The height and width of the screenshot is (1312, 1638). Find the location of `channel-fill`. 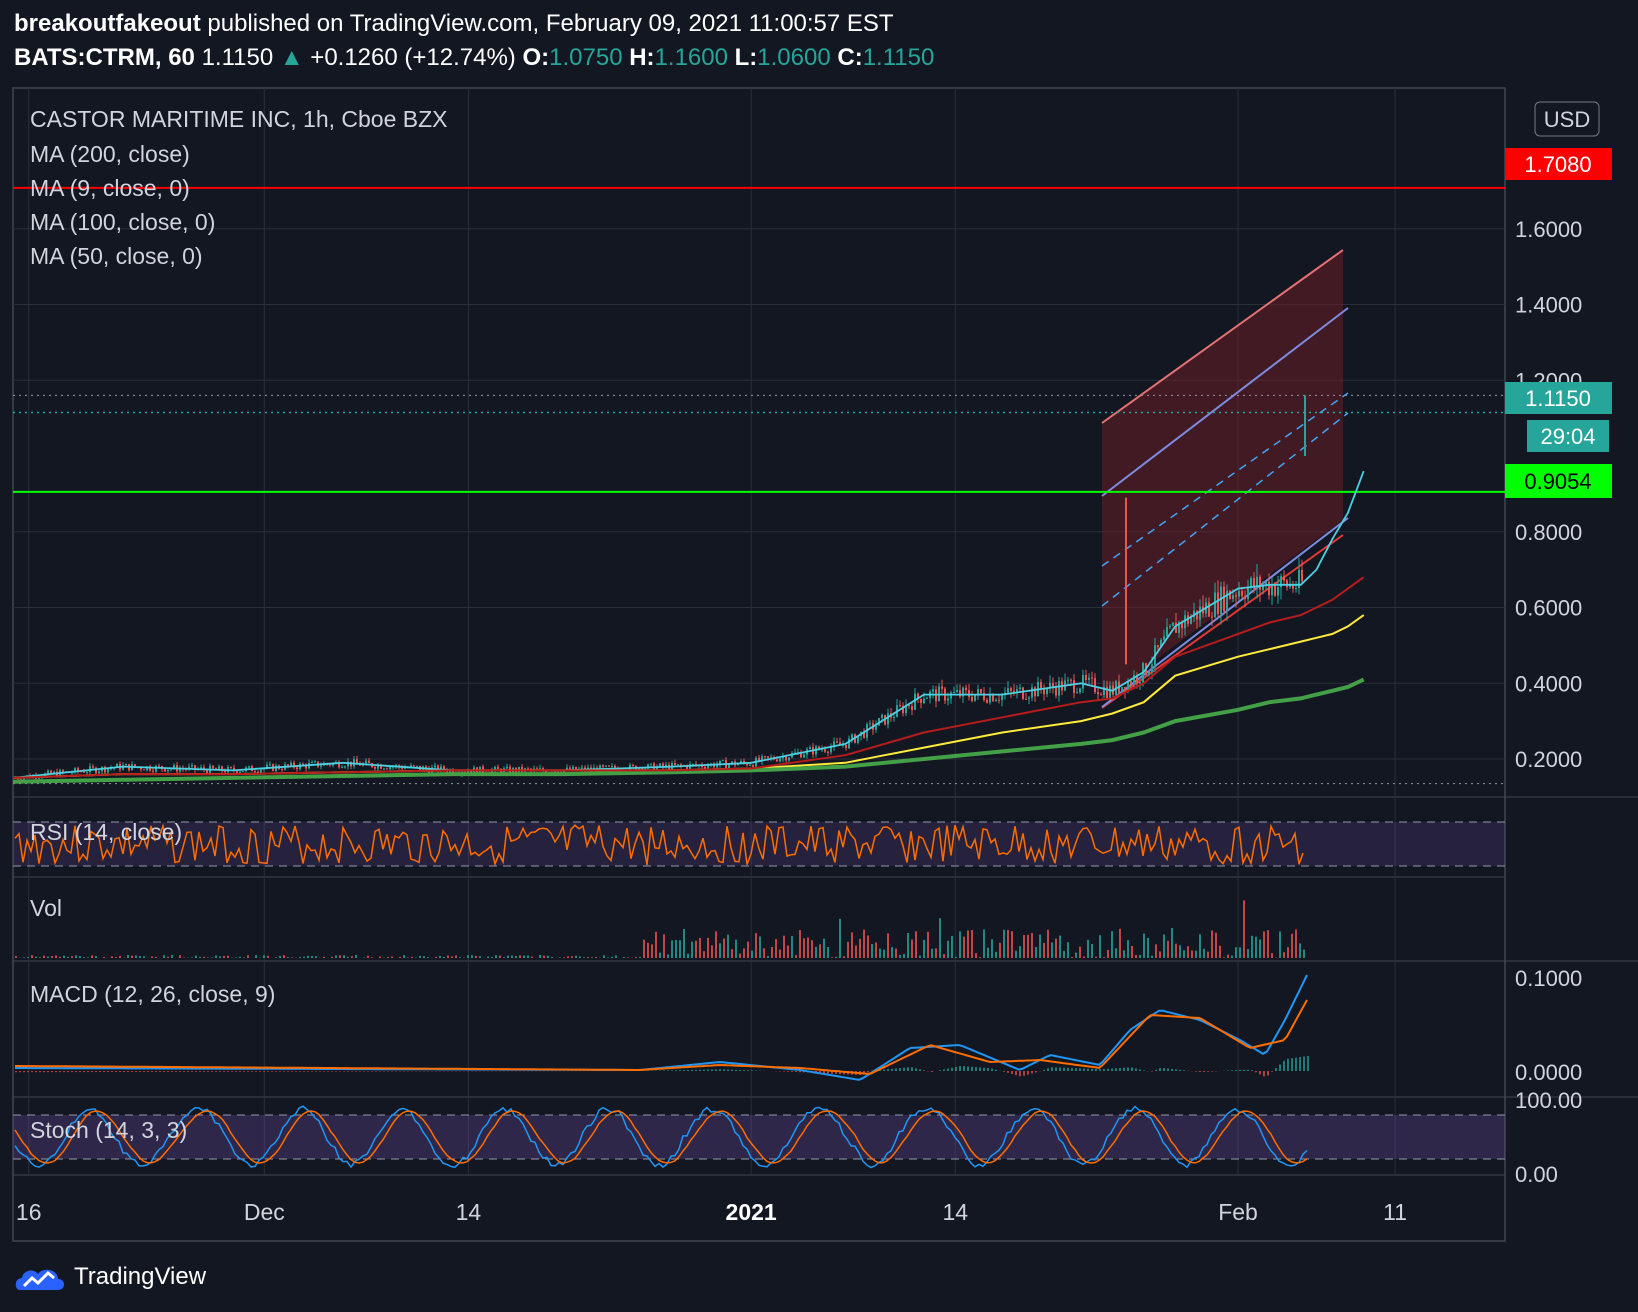

channel-fill is located at coordinates (1222, 475).